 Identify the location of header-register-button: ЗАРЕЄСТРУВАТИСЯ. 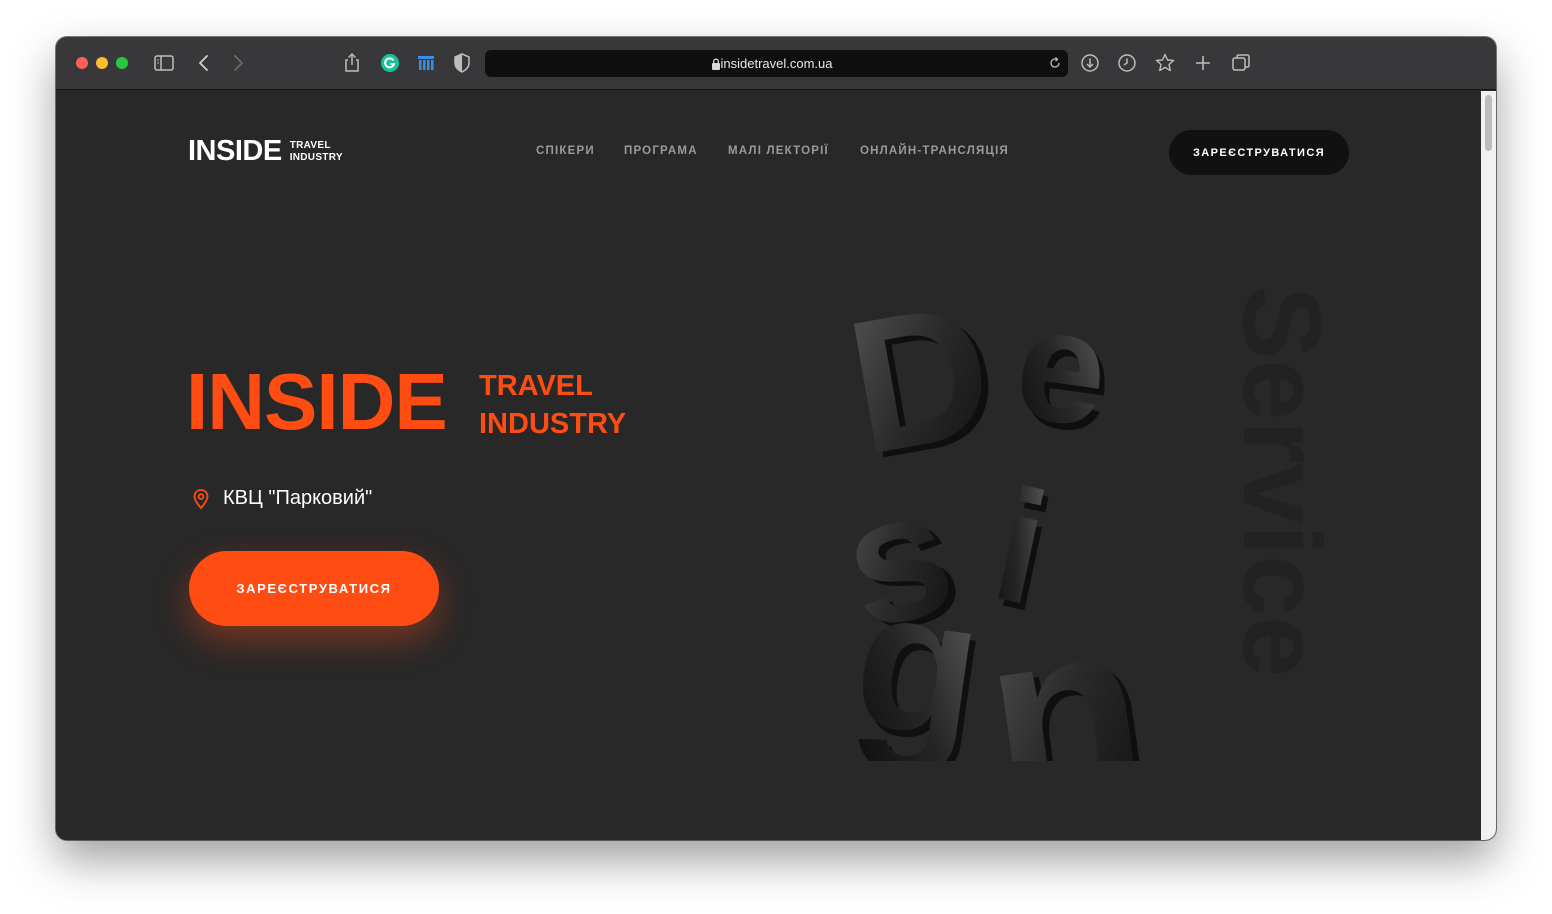
(1259, 152).